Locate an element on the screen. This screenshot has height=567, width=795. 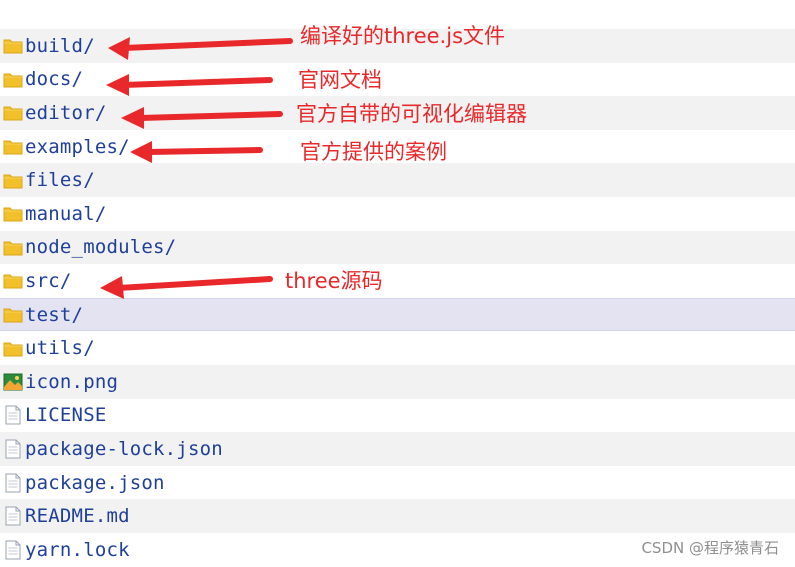
annotation-build: 编译好的three.js文件 is located at coordinates (403, 36).